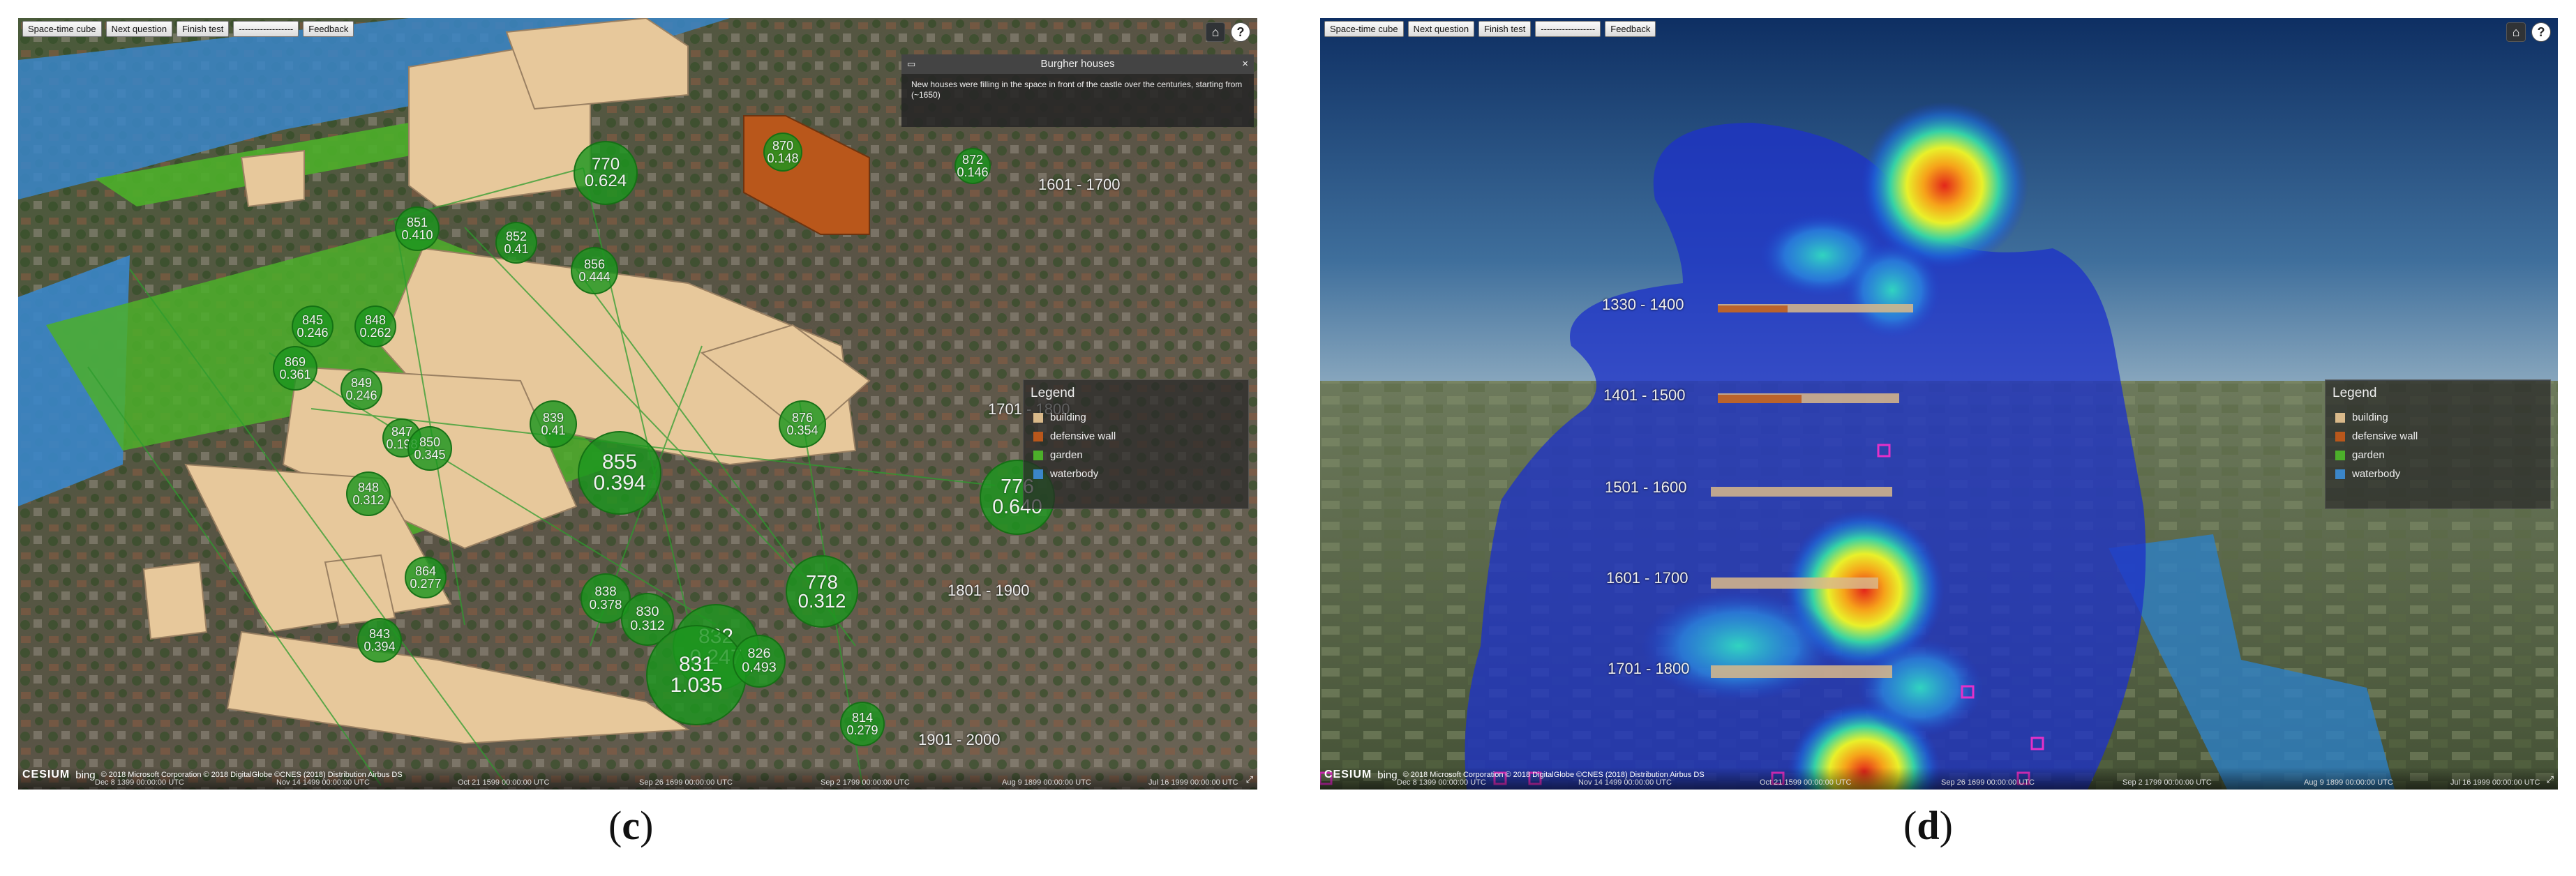  Describe the element at coordinates (911, 64) in the screenshot. I see `camera-icon: ▭` at that location.